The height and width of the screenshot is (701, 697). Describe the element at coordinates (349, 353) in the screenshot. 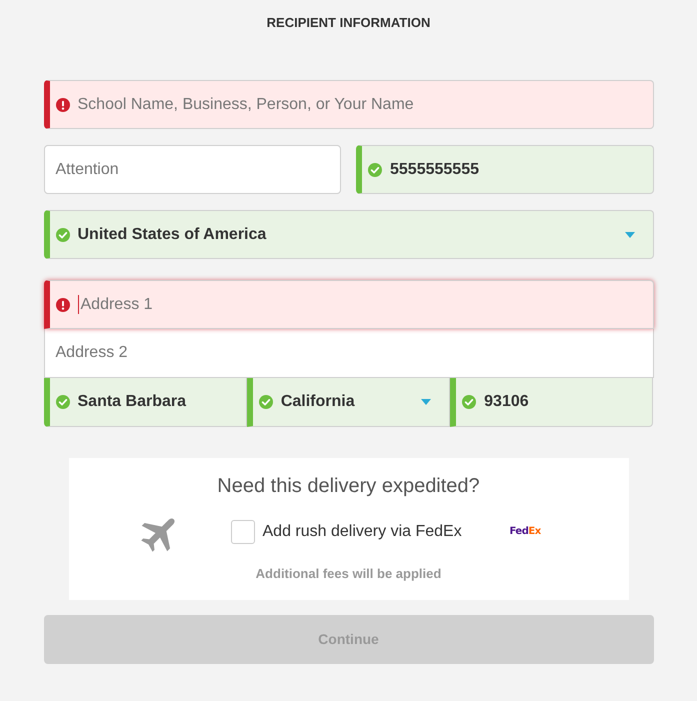

I see `address-line-2-field: Address 2` at that location.